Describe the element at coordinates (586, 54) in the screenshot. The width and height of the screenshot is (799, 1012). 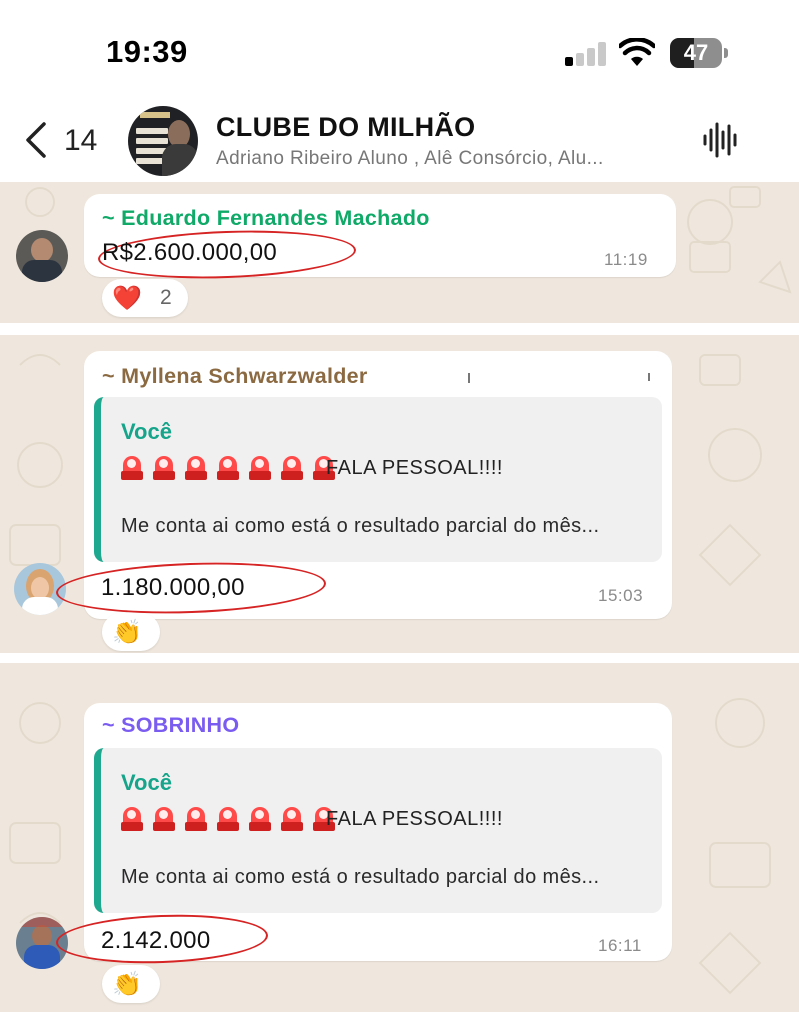
I see `cellular-signal-icon` at that location.